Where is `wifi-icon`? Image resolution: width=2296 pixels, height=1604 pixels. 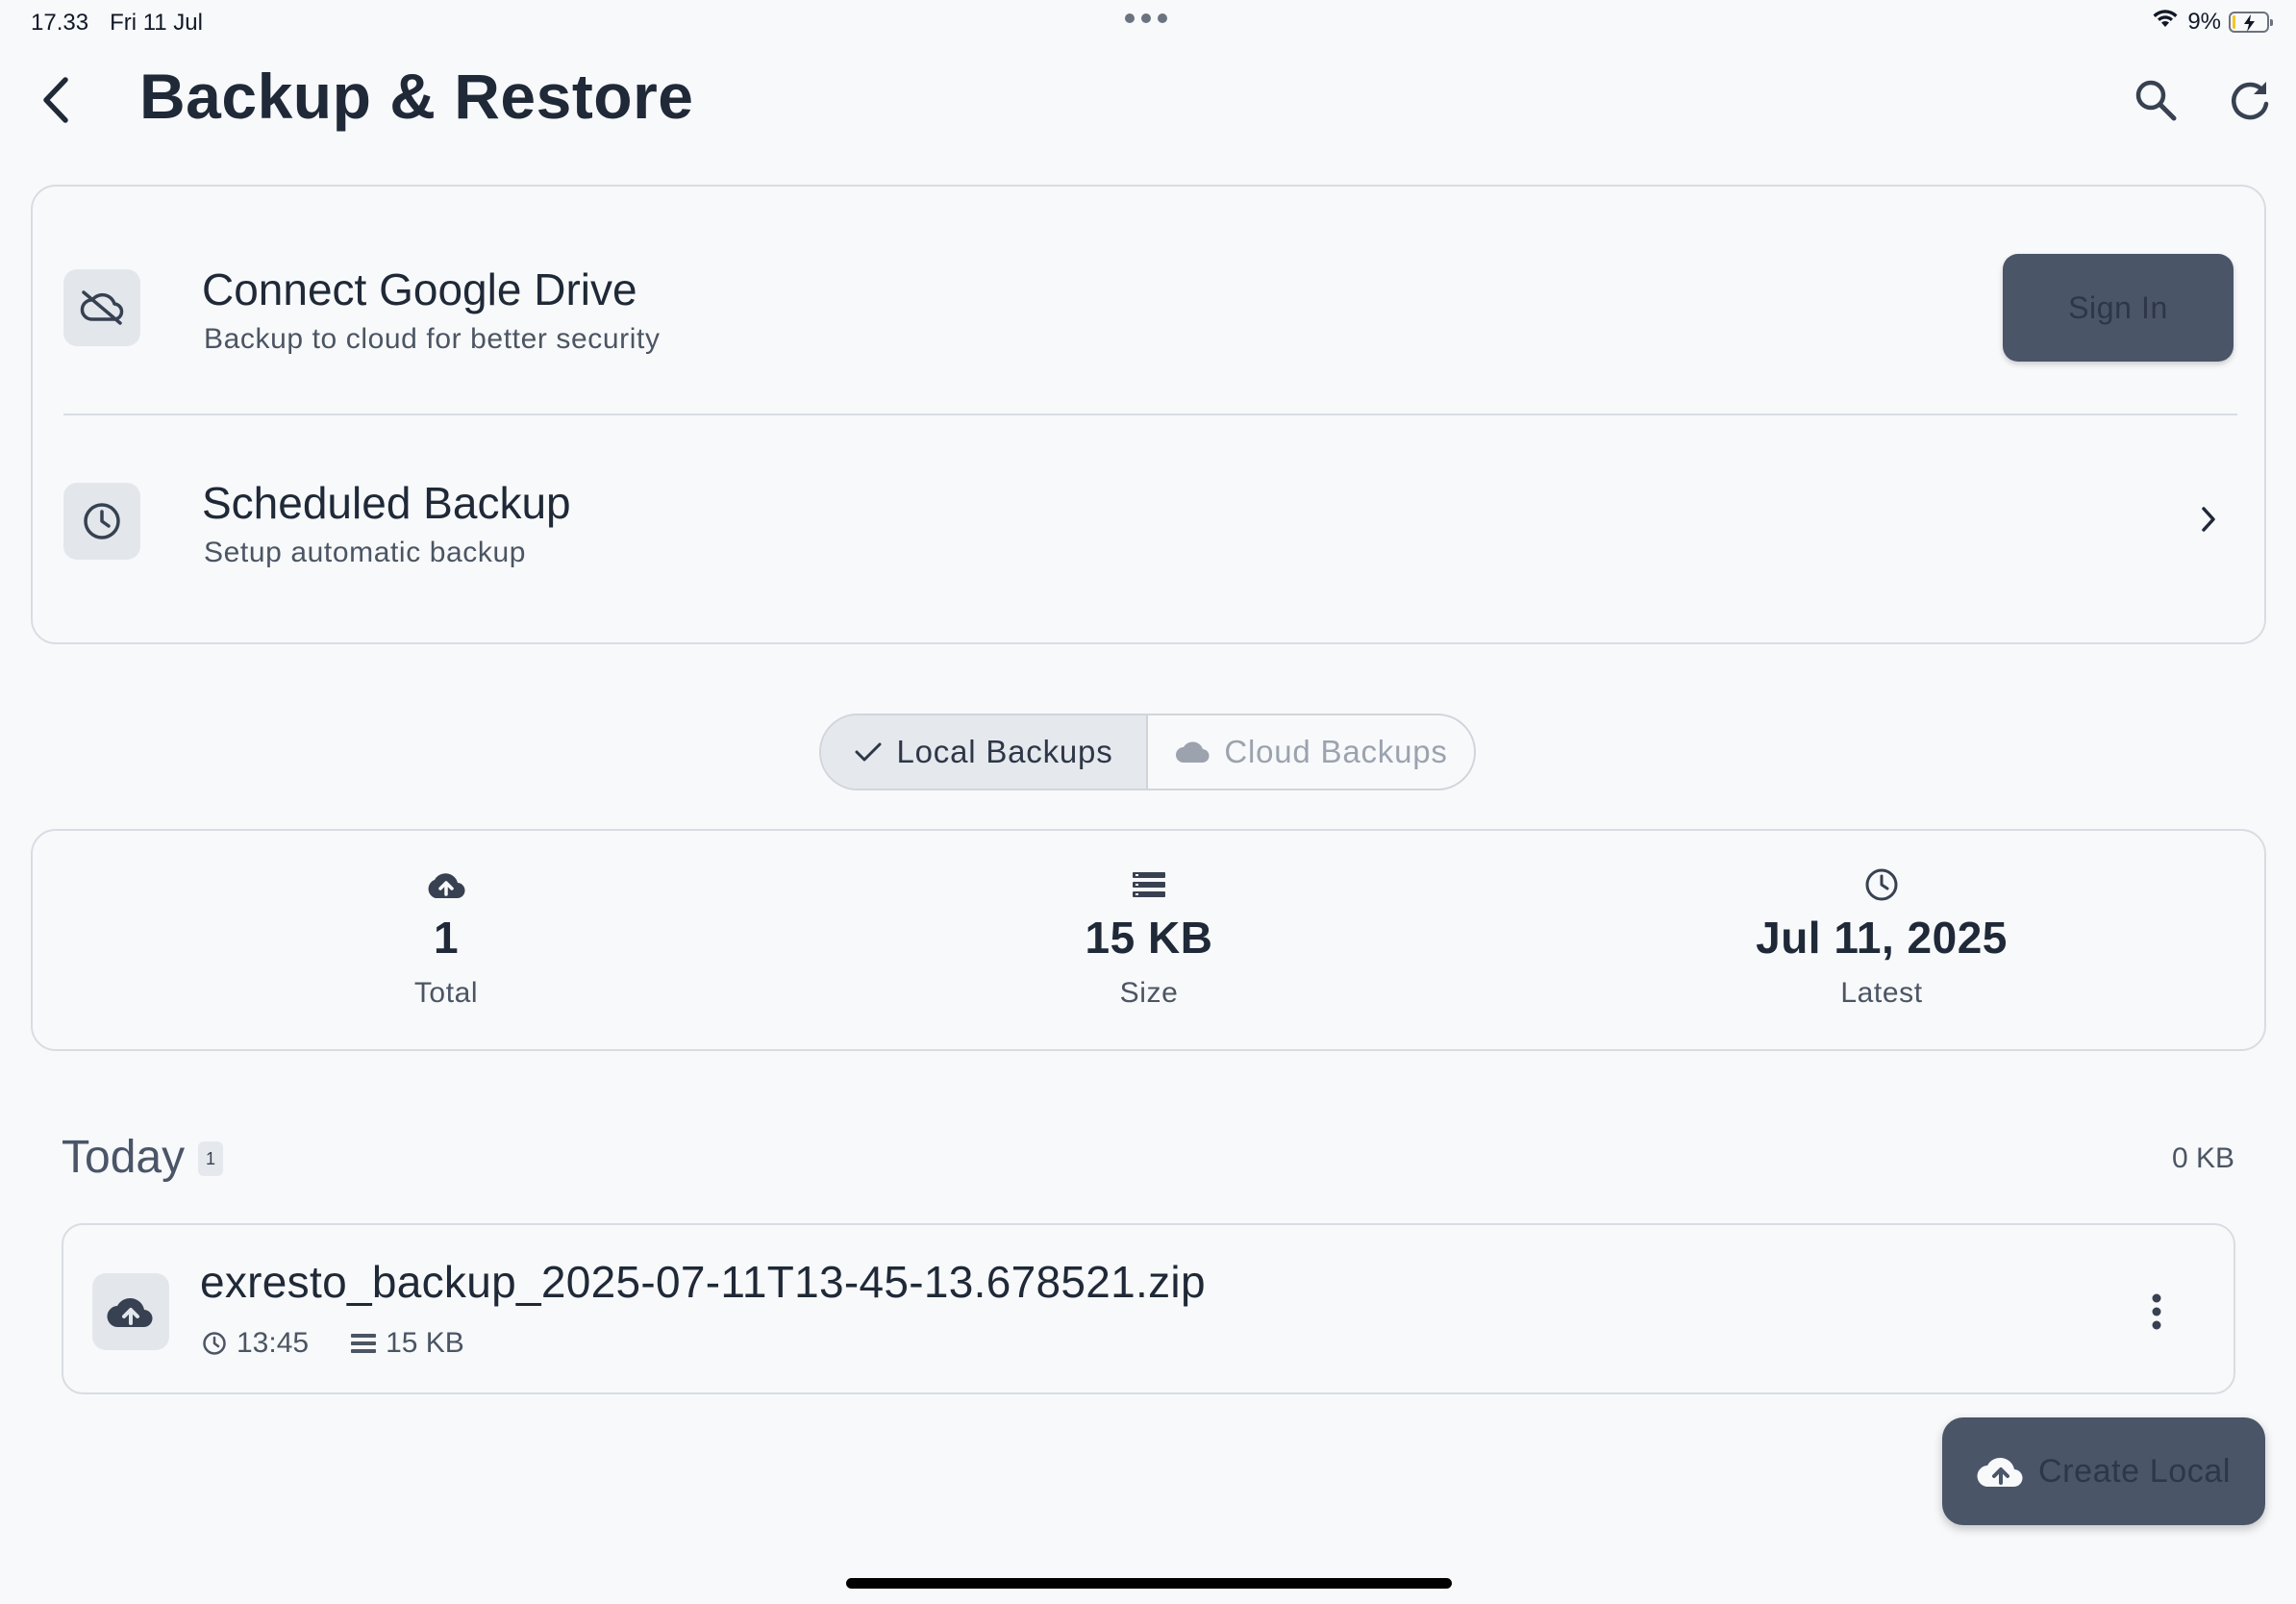 wifi-icon is located at coordinates (2165, 22).